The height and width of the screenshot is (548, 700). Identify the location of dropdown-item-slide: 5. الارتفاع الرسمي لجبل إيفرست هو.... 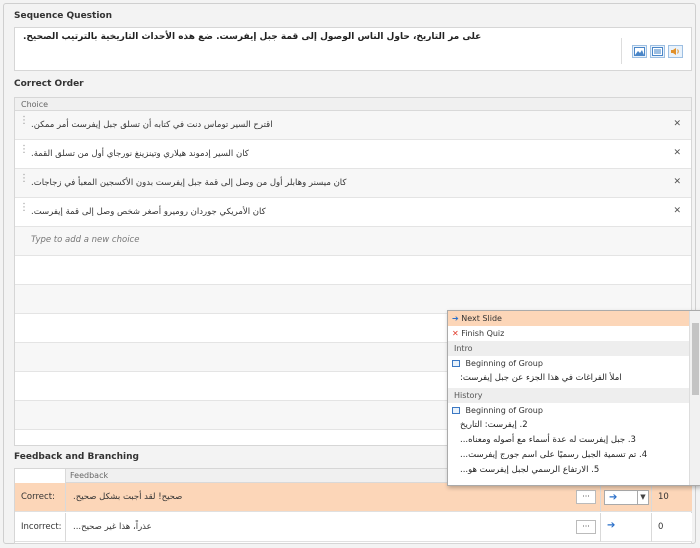
(569, 470).